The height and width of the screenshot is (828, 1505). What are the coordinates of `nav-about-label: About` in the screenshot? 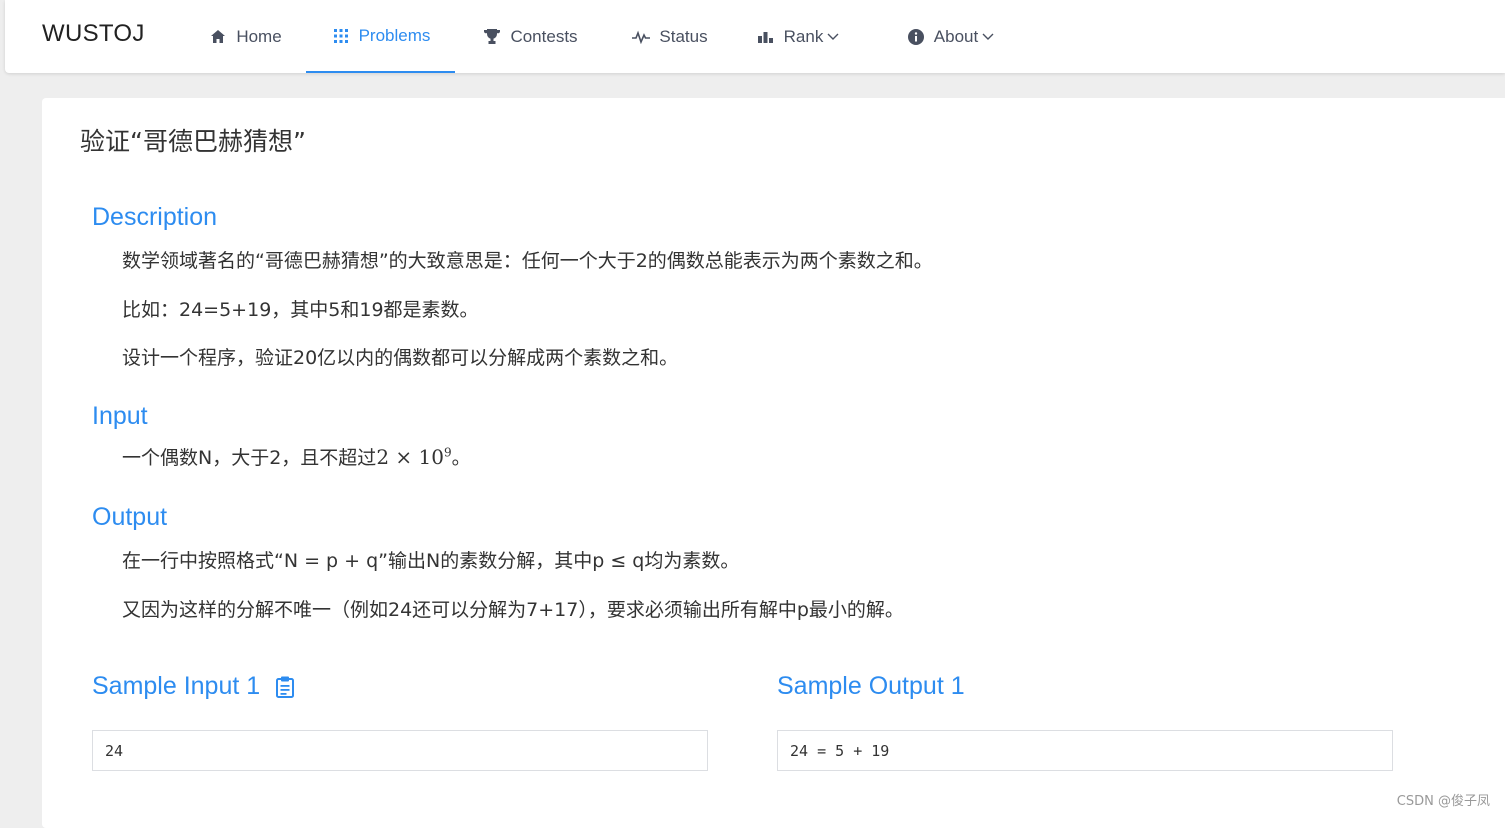 It's located at (956, 37).